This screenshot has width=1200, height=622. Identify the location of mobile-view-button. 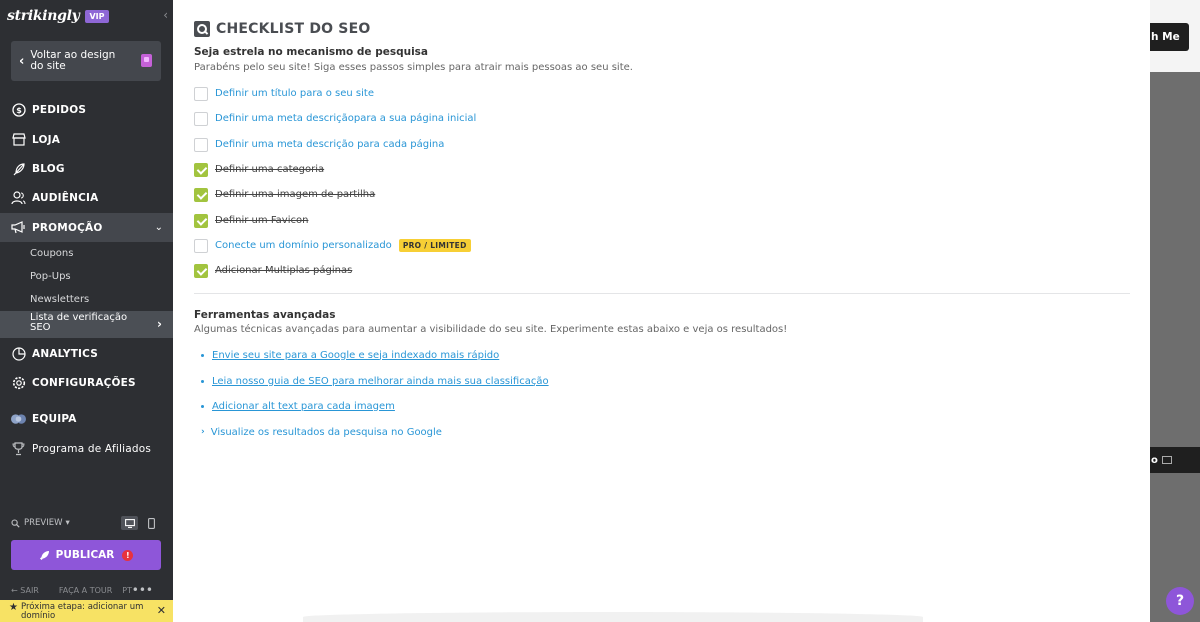
(151, 523).